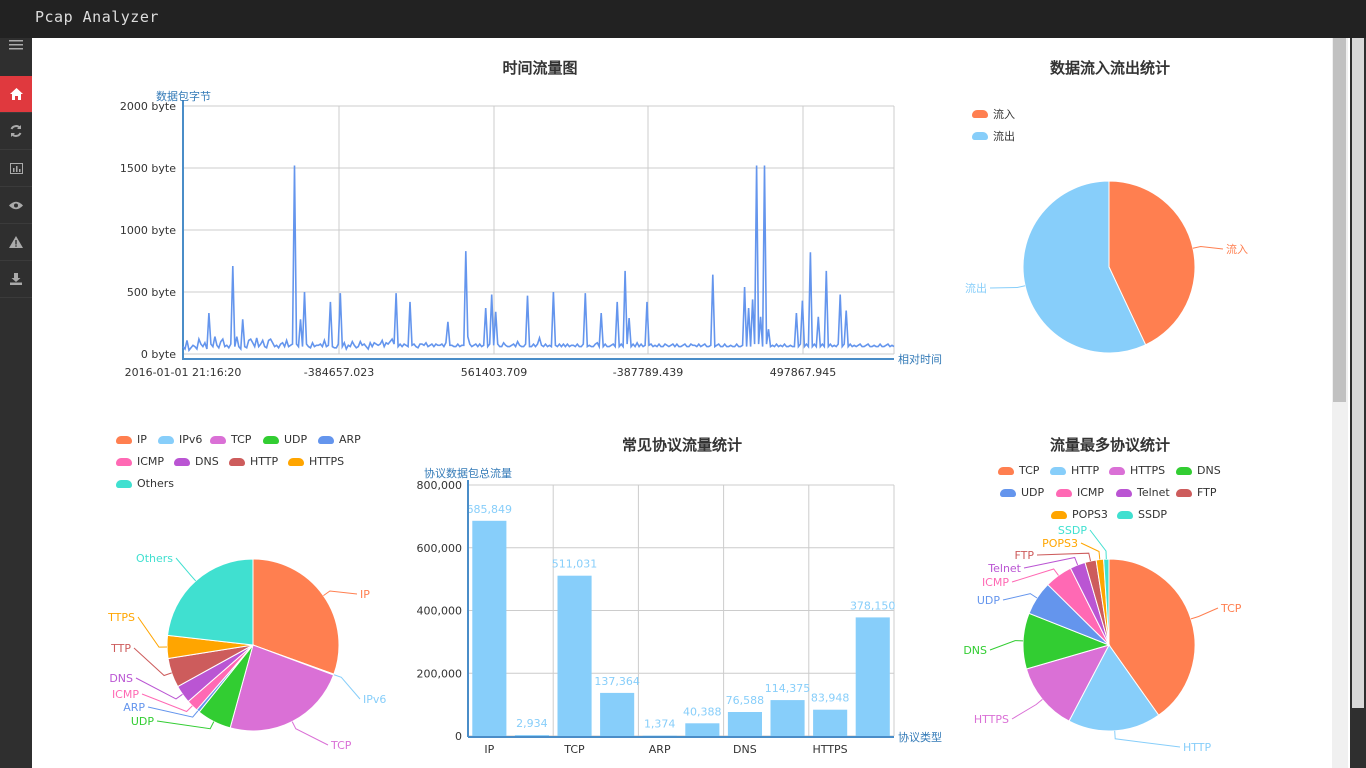 Image resolution: width=1366 pixels, height=768 pixels. I want to click on legend-label: IP, so click(142, 439).